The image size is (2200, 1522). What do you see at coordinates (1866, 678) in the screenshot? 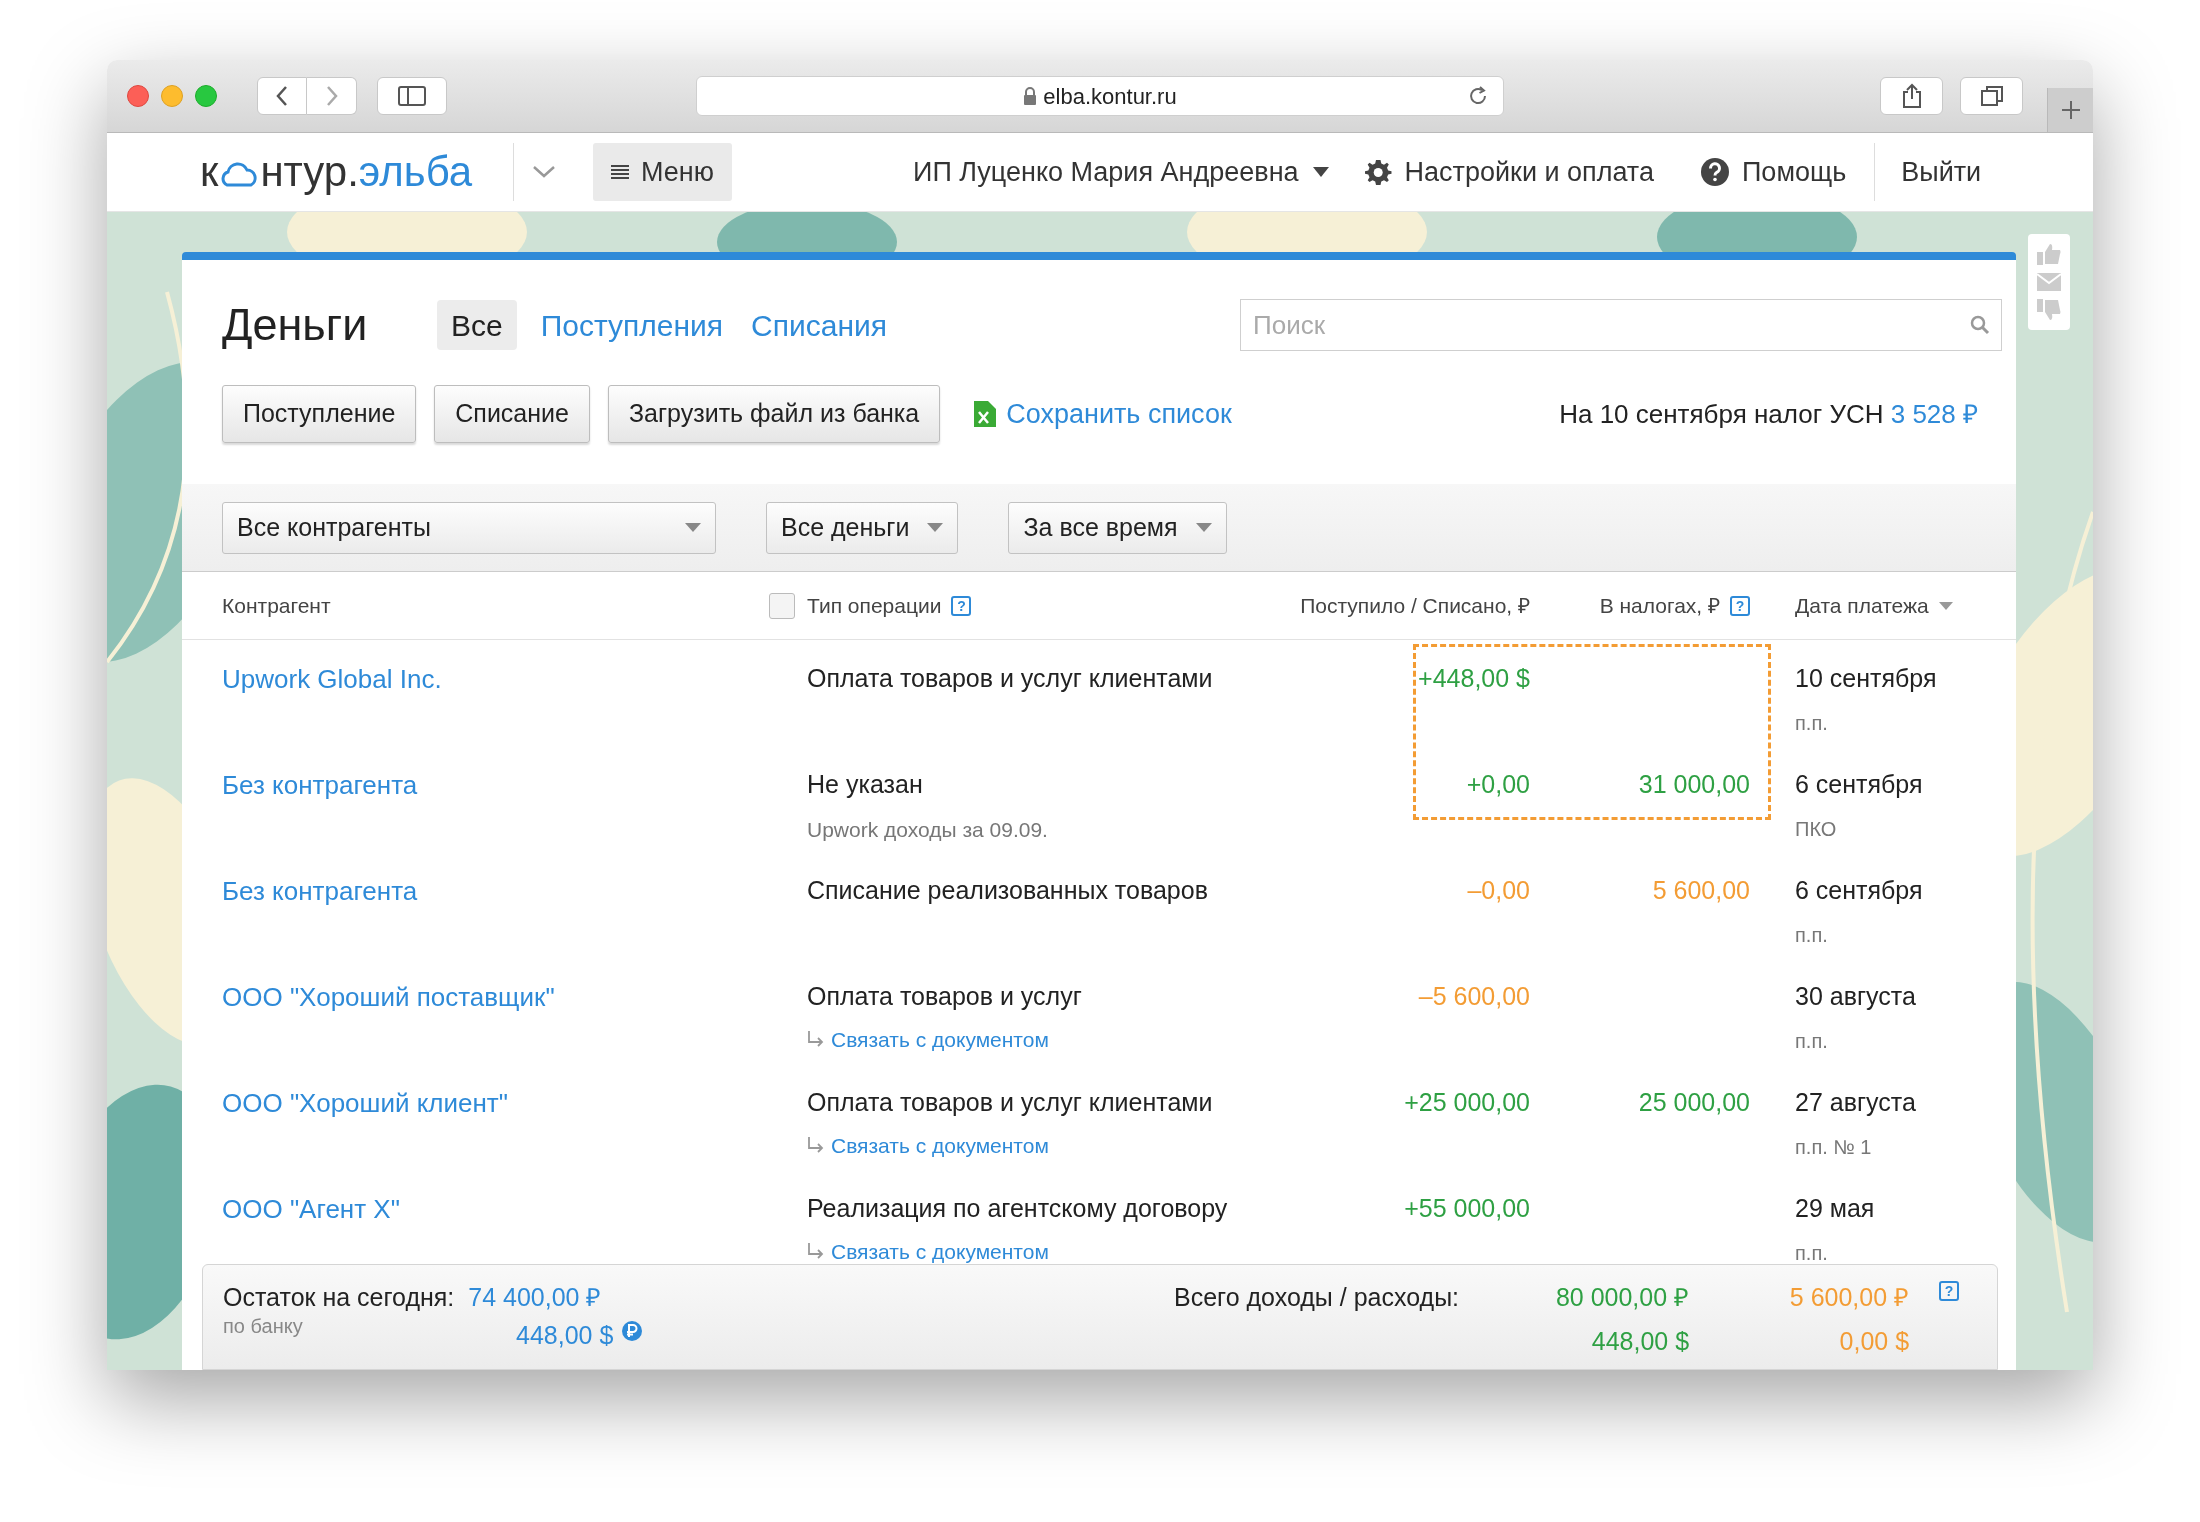
I see `payment-date: 10 сентября` at bounding box center [1866, 678].